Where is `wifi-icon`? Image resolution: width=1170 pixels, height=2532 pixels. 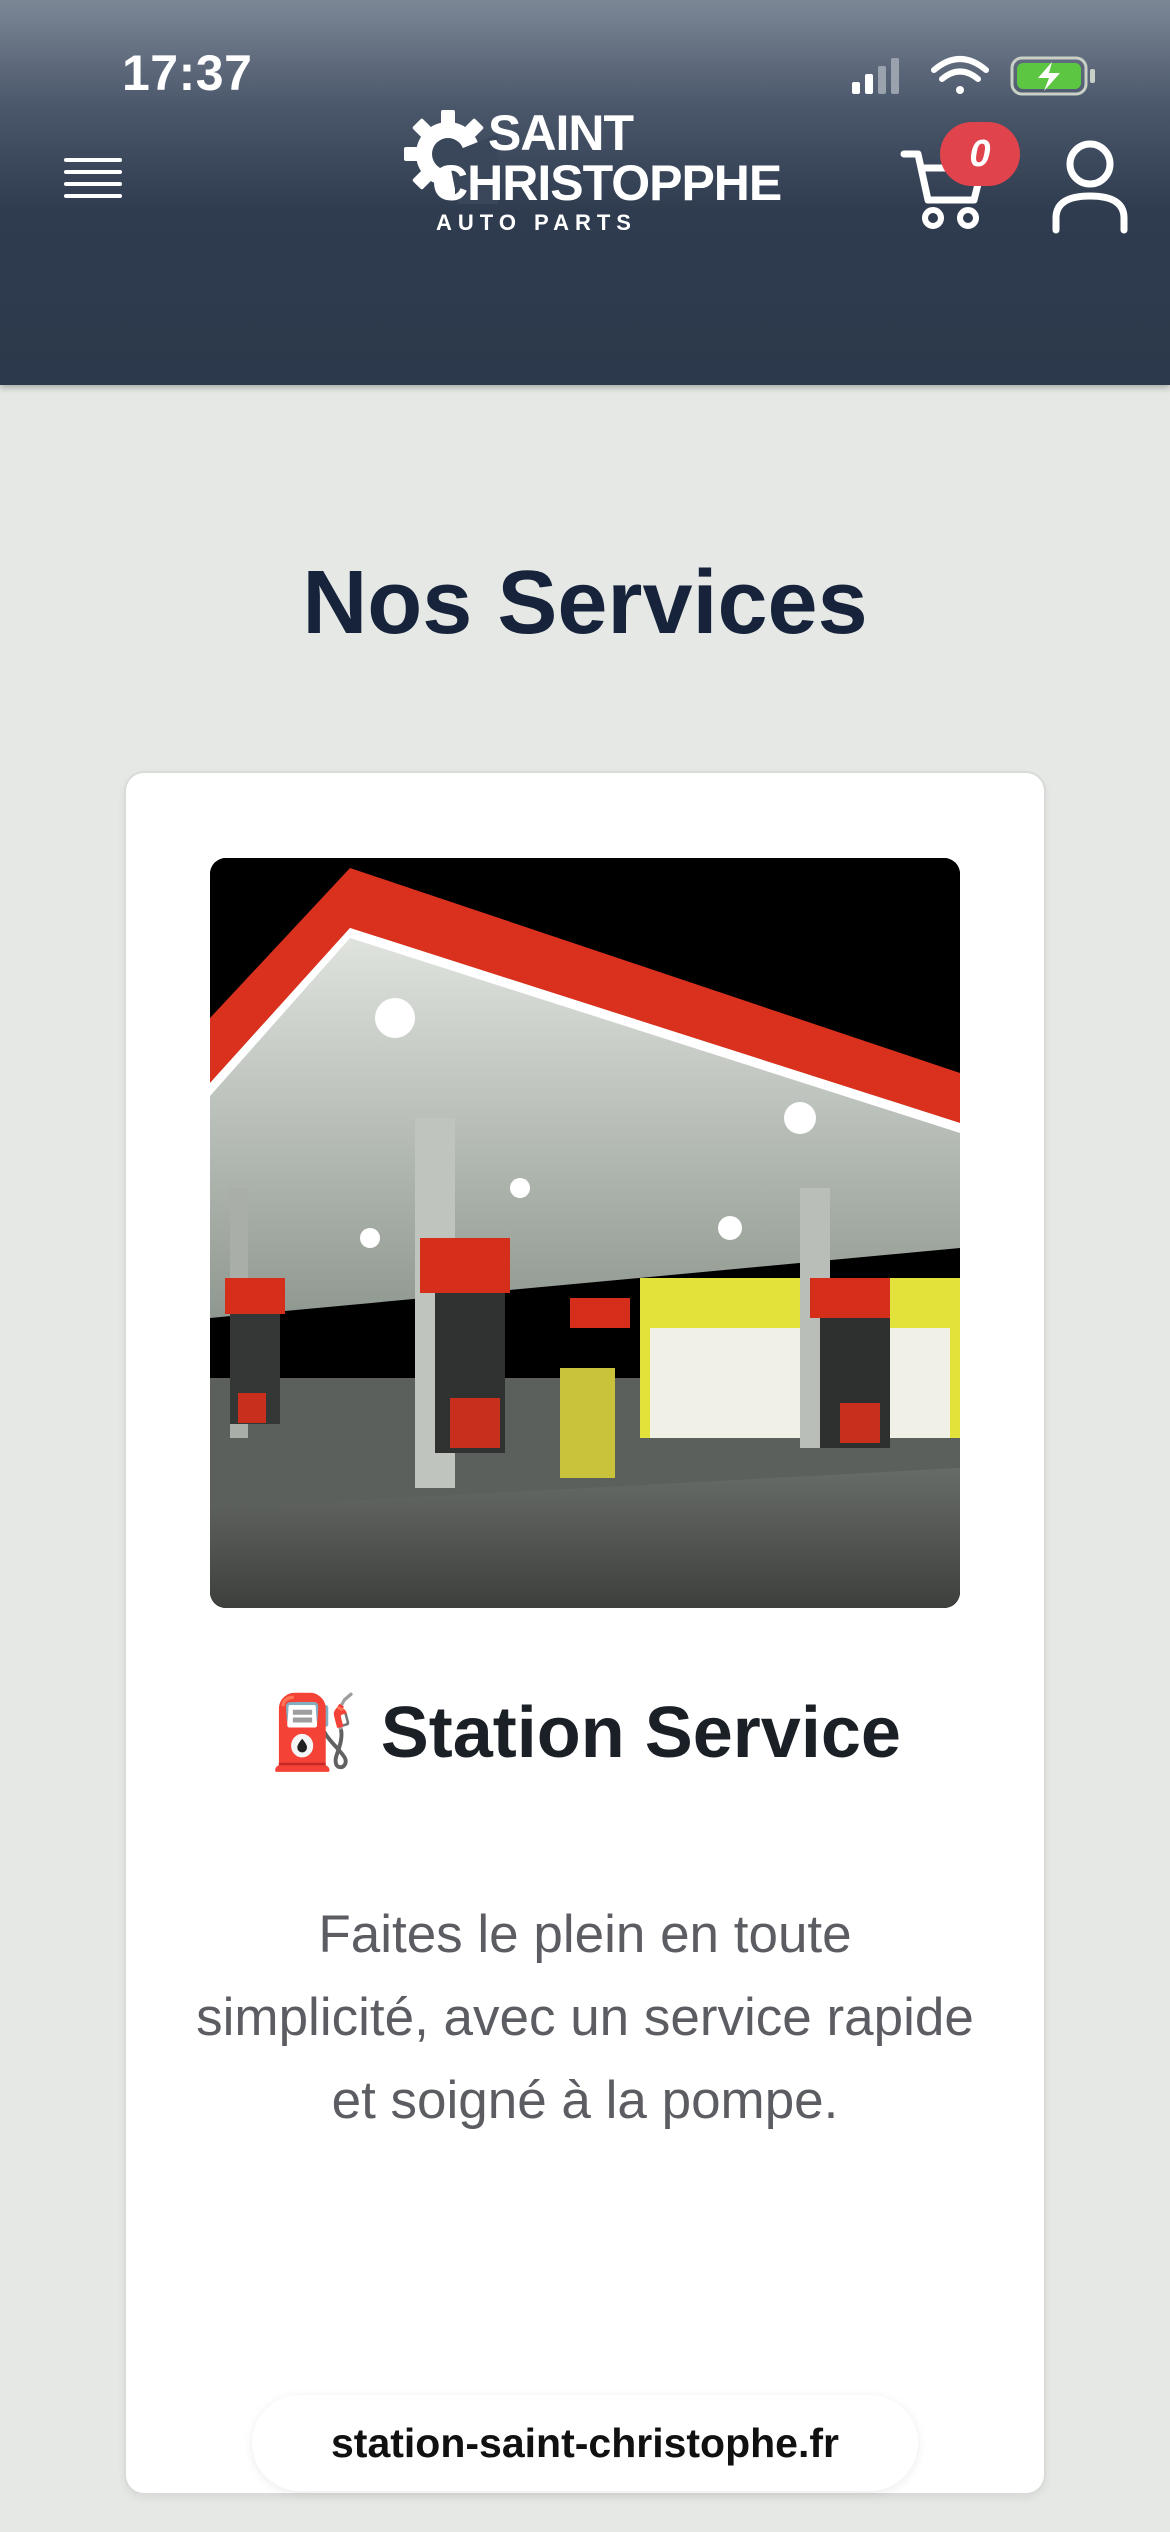
wifi-icon is located at coordinates (960, 75).